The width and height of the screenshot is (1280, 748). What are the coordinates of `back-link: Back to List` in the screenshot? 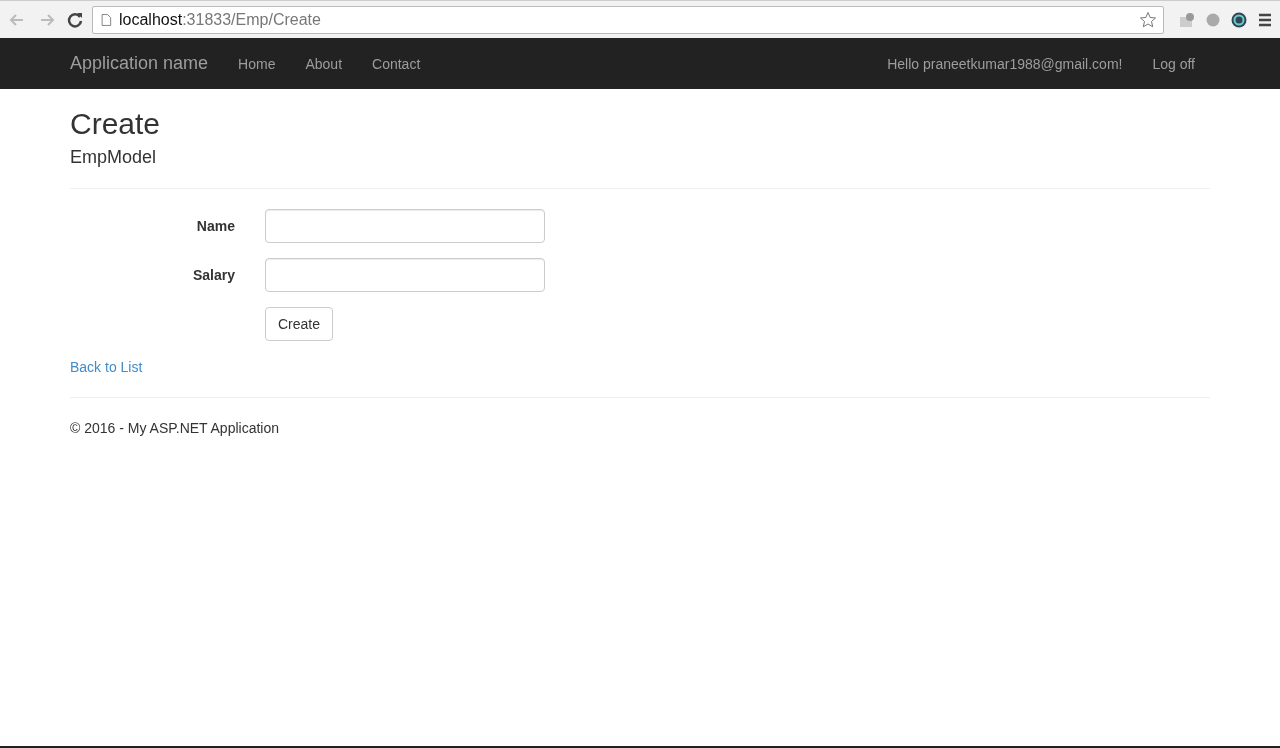 It's located at (106, 367).